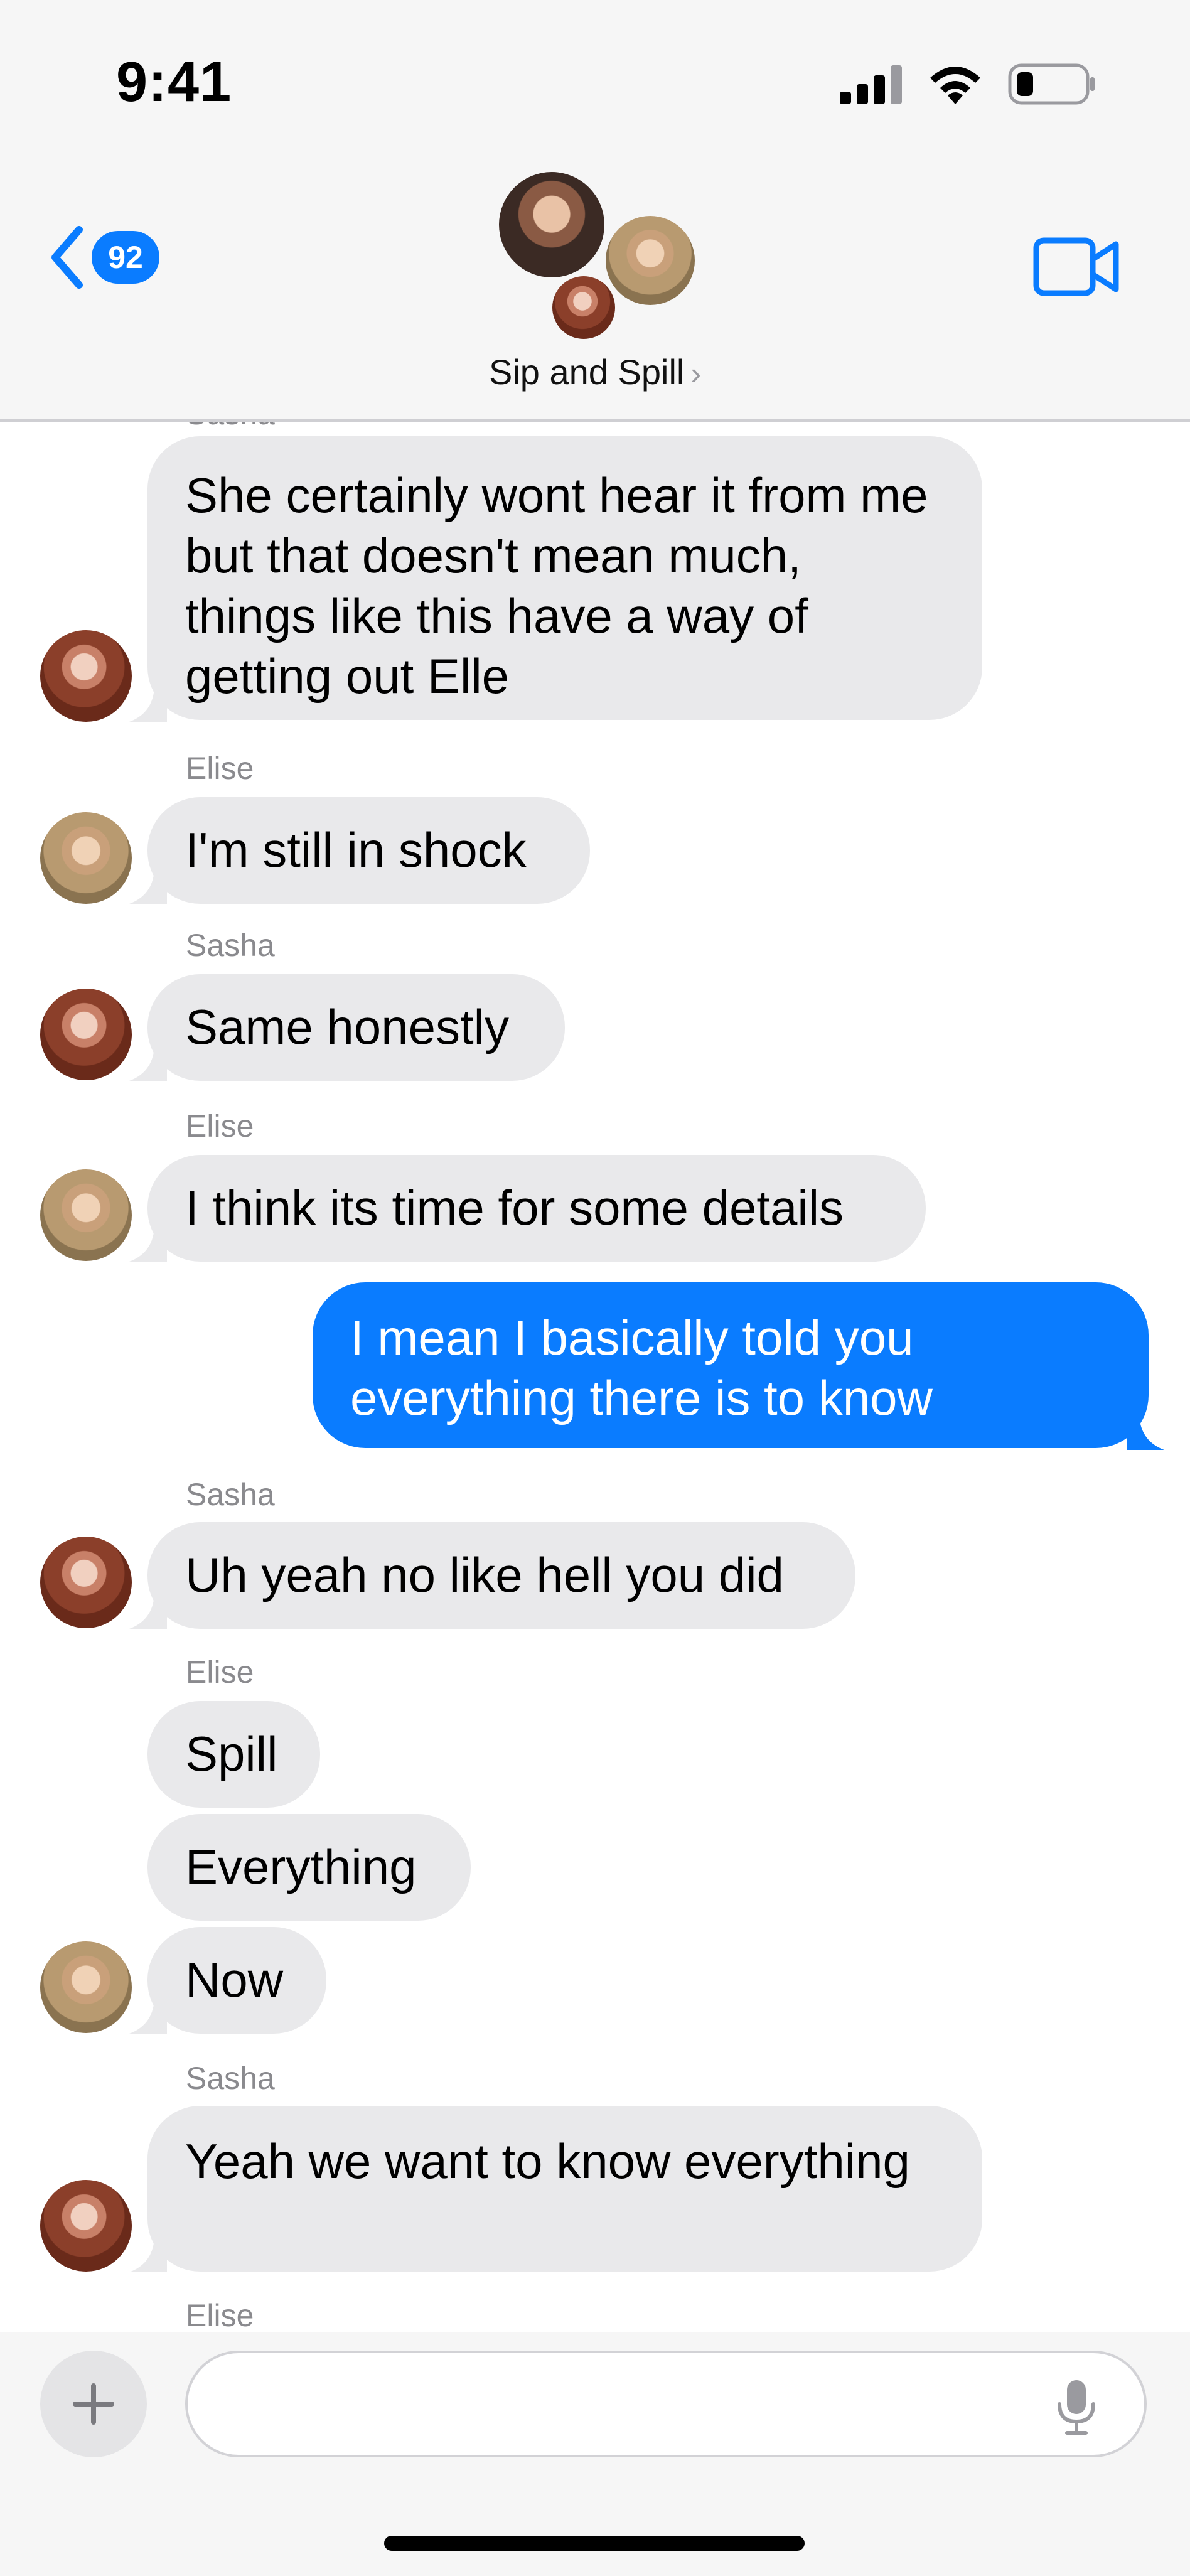  I want to click on status-time: 9:41, so click(174, 82).